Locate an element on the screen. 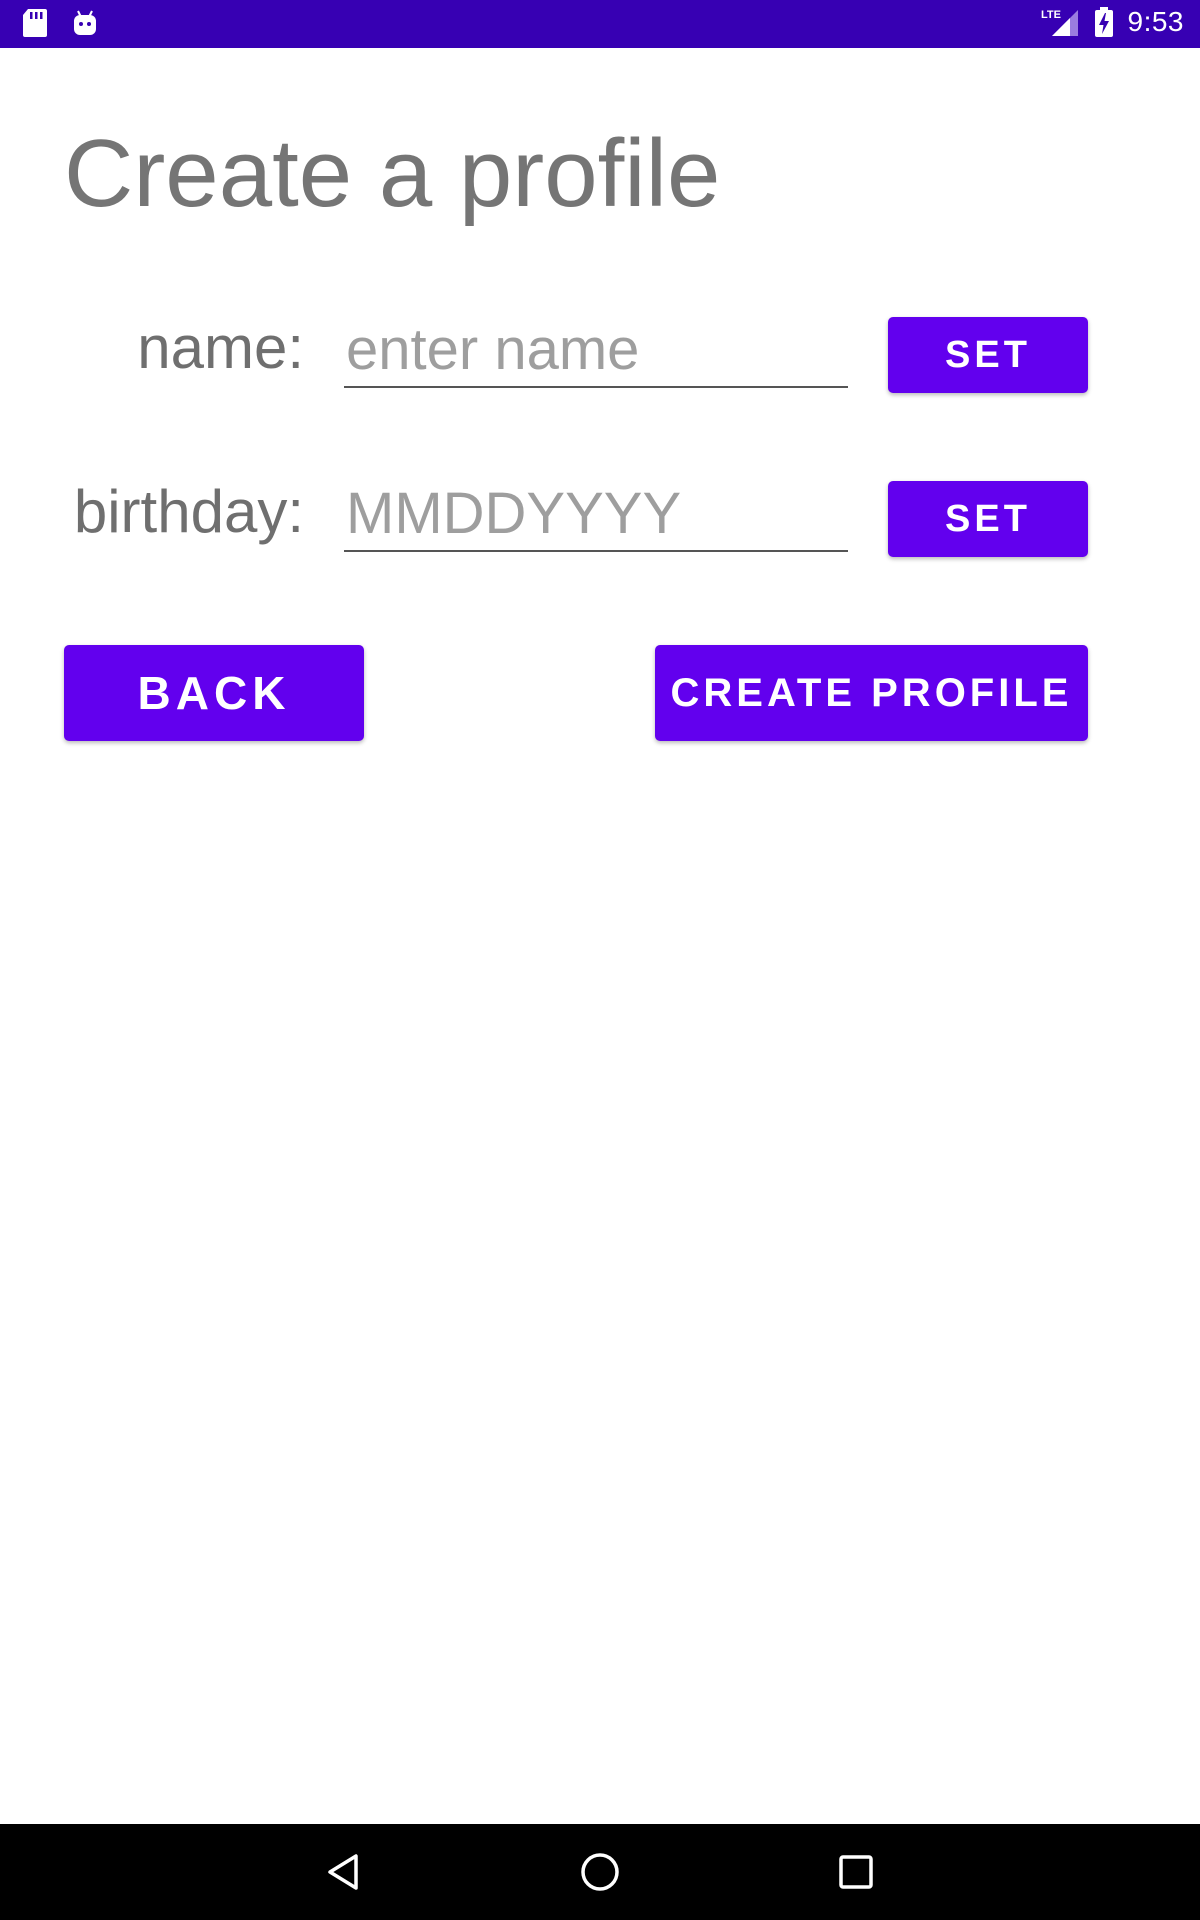 The height and width of the screenshot is (1920, 1200). name-input is located at coordinates (596, 350).